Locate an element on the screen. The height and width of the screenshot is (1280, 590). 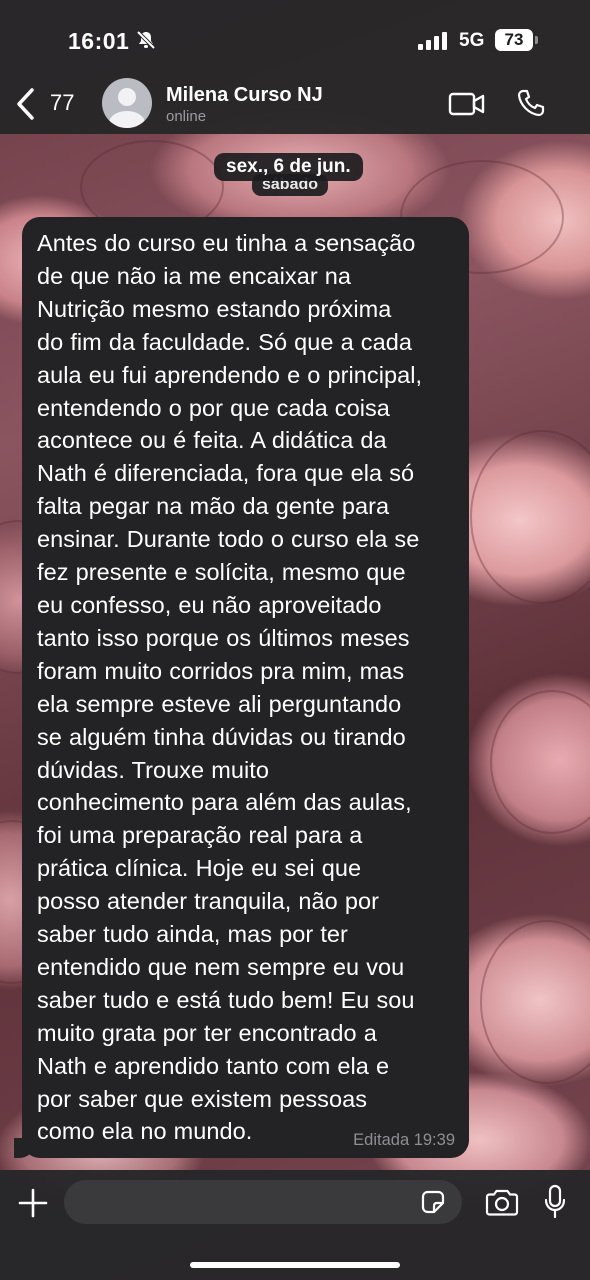
message-input is located at coordinates (263, 1202).